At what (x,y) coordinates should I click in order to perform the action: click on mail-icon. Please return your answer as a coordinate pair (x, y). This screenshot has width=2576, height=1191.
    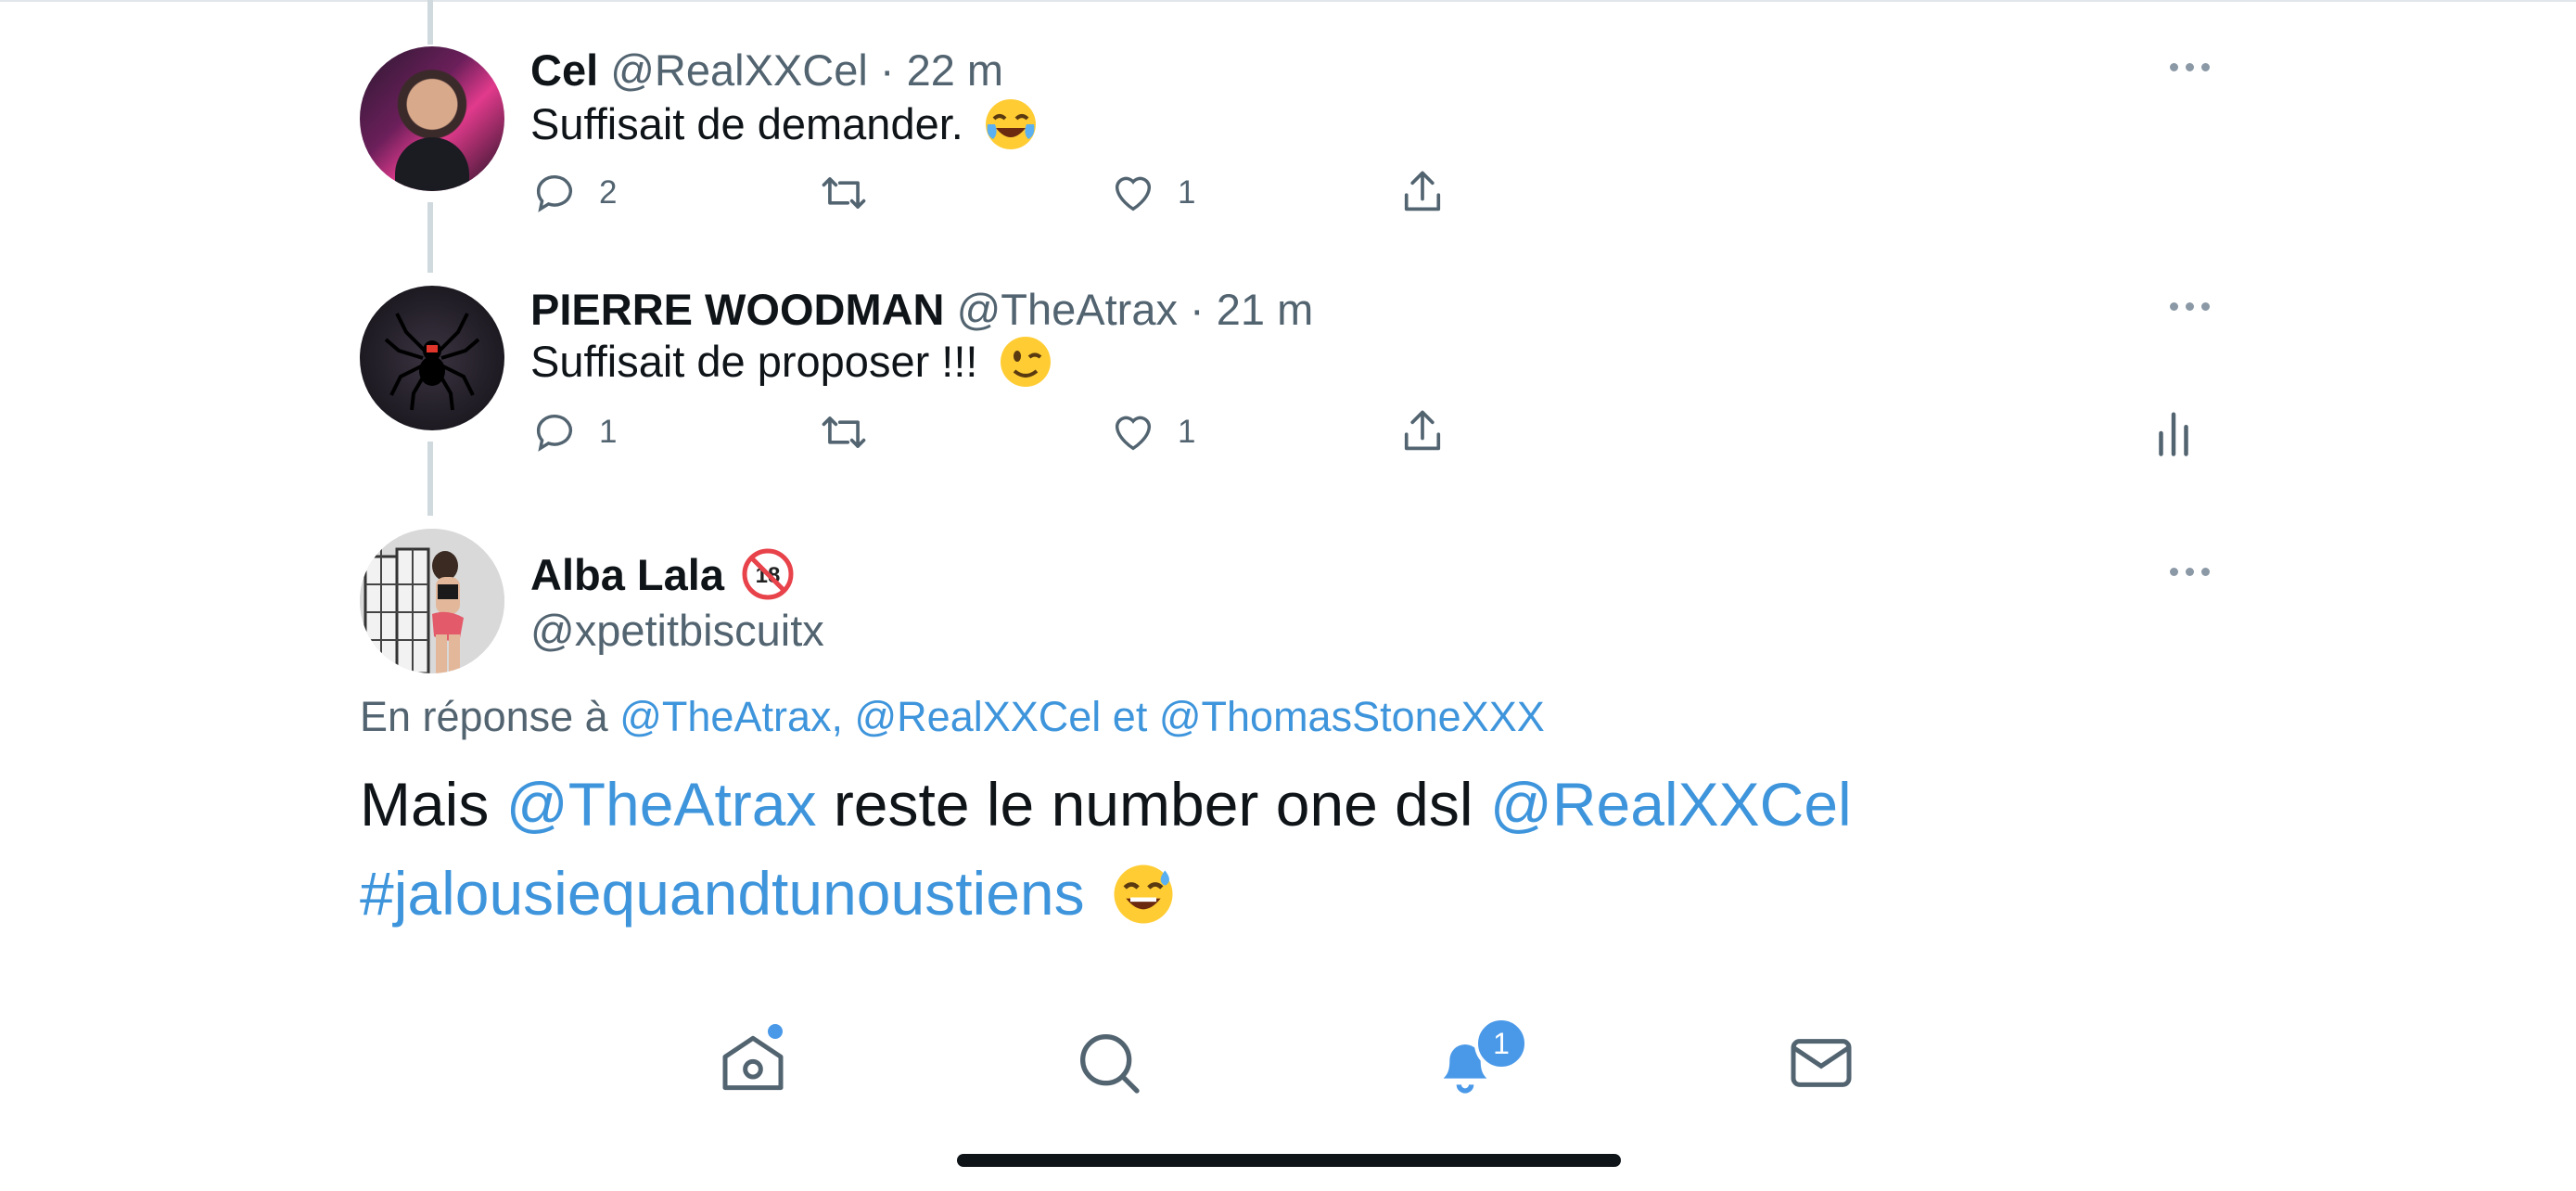
    Looking at the image, I should click on (1821, 1063).